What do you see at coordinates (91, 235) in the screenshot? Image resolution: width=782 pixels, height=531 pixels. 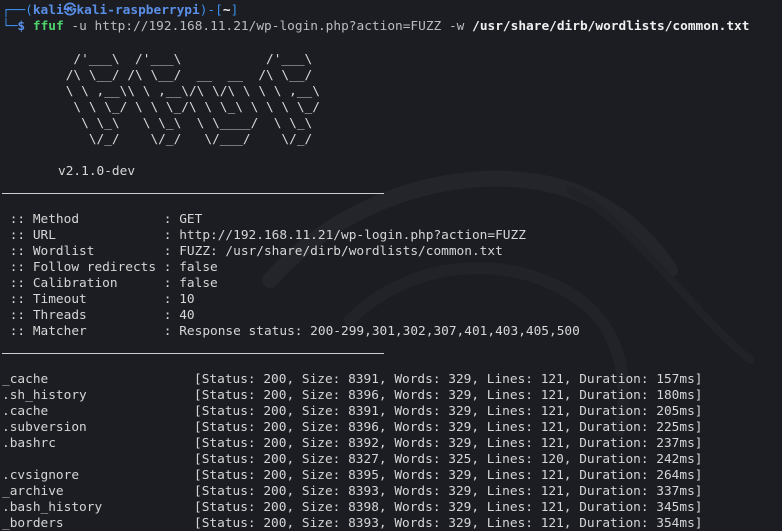 I see `config-key: :: URL :` at bounding box center [91, 235].